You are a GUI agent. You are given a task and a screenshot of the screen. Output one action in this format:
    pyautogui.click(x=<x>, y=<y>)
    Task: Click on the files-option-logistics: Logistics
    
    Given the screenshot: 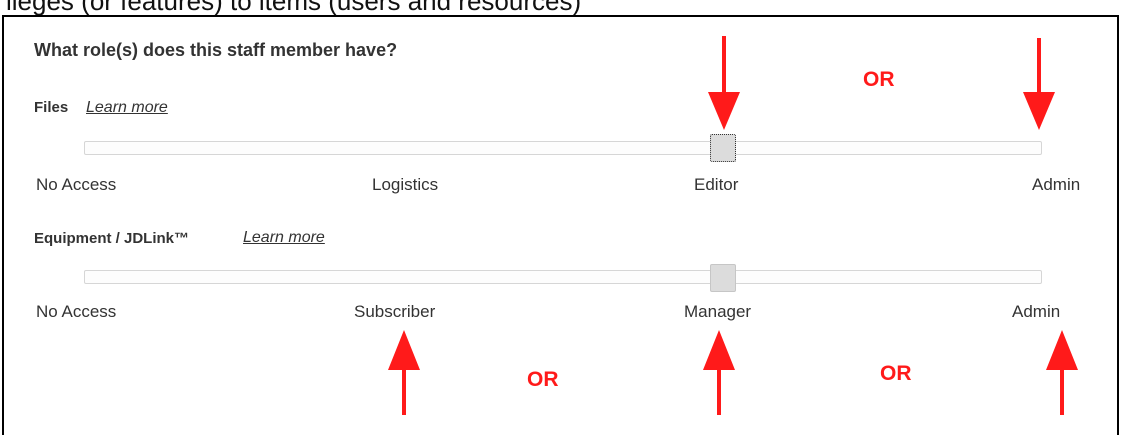 What is the action you would take?
    pyautogui.click(x=405, y=184)
    